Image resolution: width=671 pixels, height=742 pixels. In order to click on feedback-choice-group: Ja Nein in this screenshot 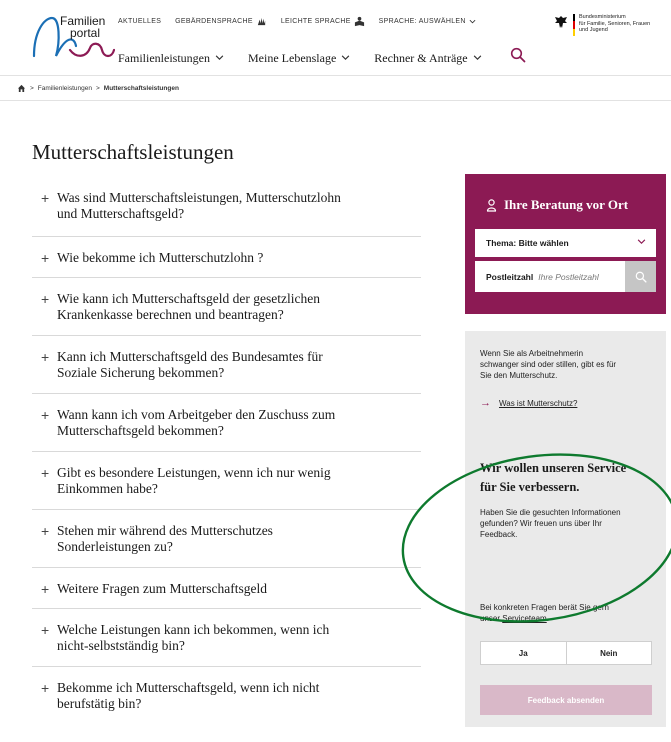, I will do `click(566, 653)`.